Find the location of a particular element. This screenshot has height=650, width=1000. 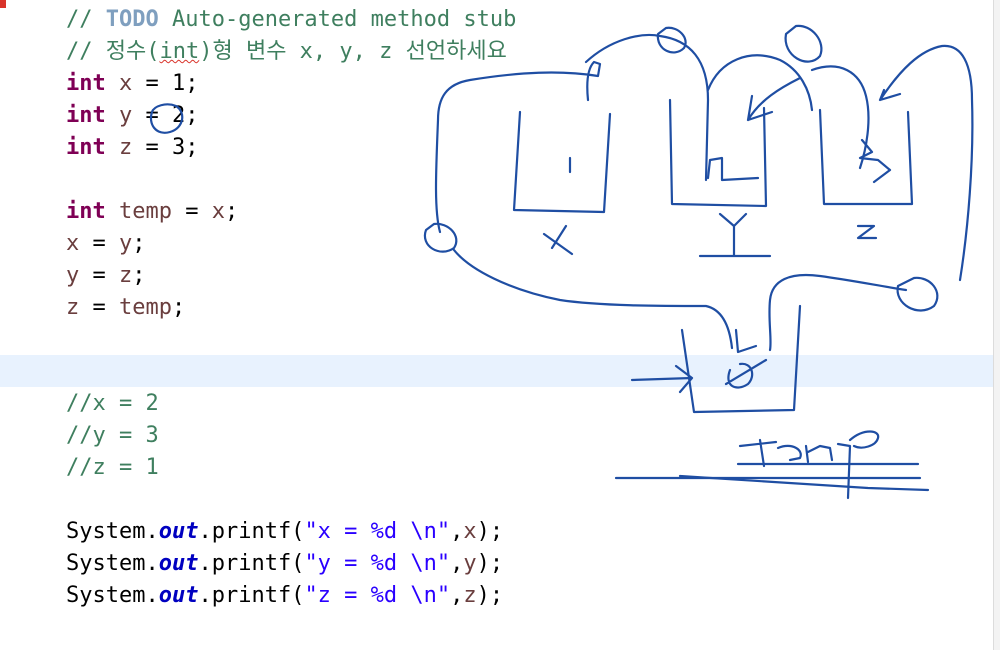

code-text: = 2; is located at coordinates (165, 115).